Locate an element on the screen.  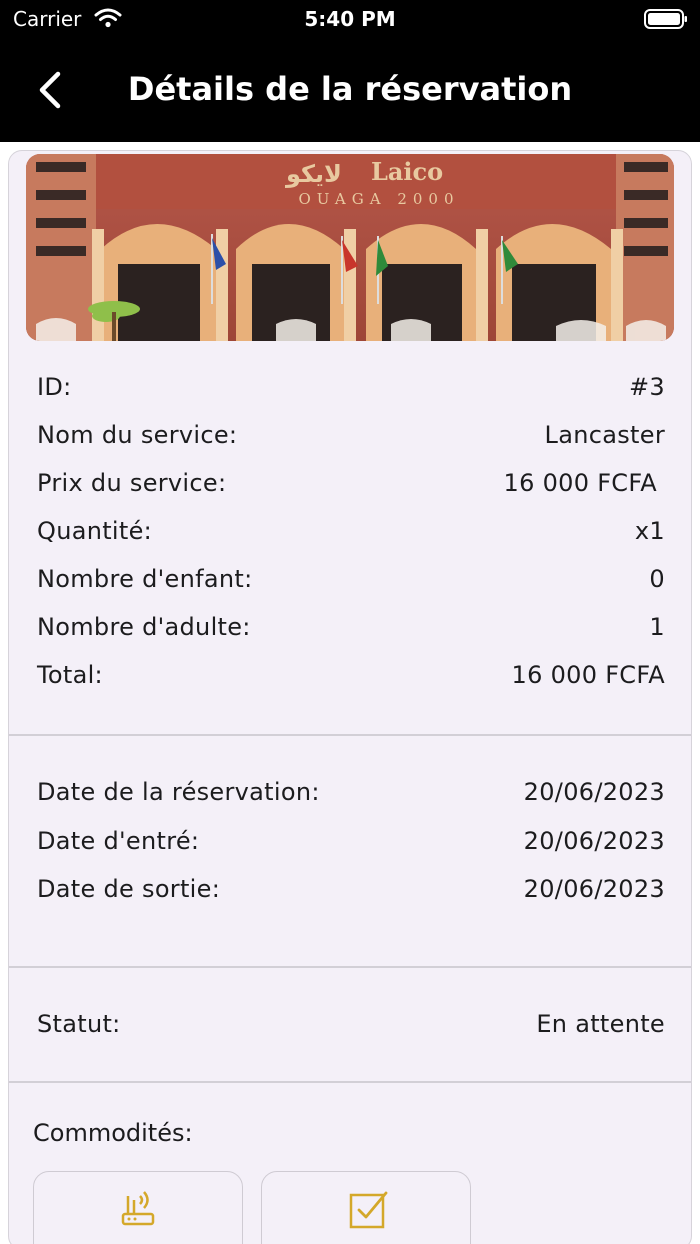
router-icon is located at coordinates (138, 1208).